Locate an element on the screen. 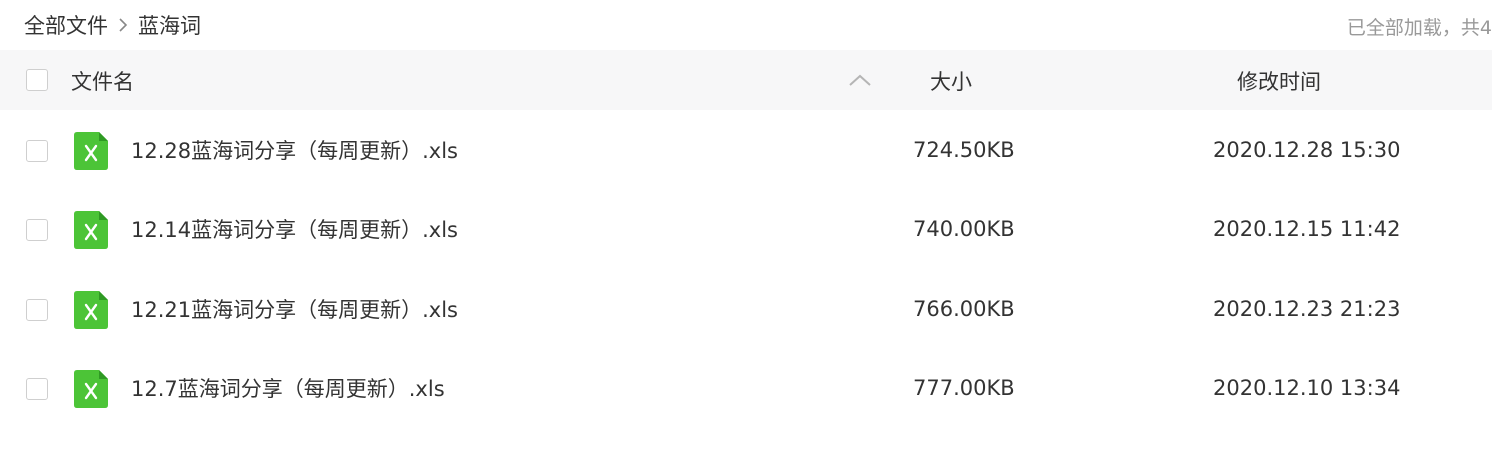  load-status-text: 已全部加载，共4 is located at coordinates (1419, 28).